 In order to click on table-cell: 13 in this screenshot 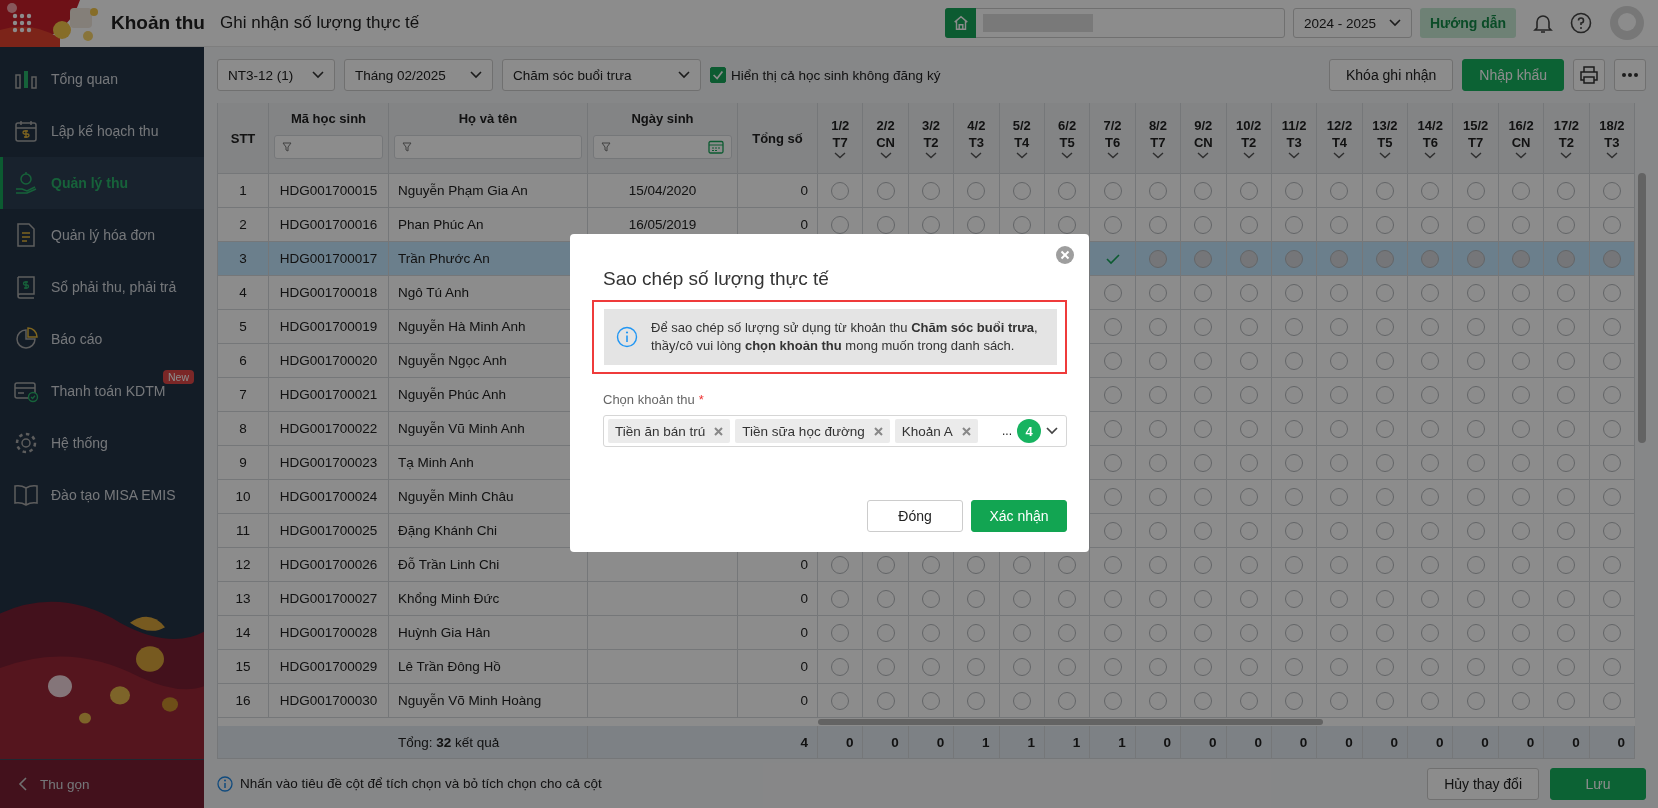, I will do `click(243, 598)`.